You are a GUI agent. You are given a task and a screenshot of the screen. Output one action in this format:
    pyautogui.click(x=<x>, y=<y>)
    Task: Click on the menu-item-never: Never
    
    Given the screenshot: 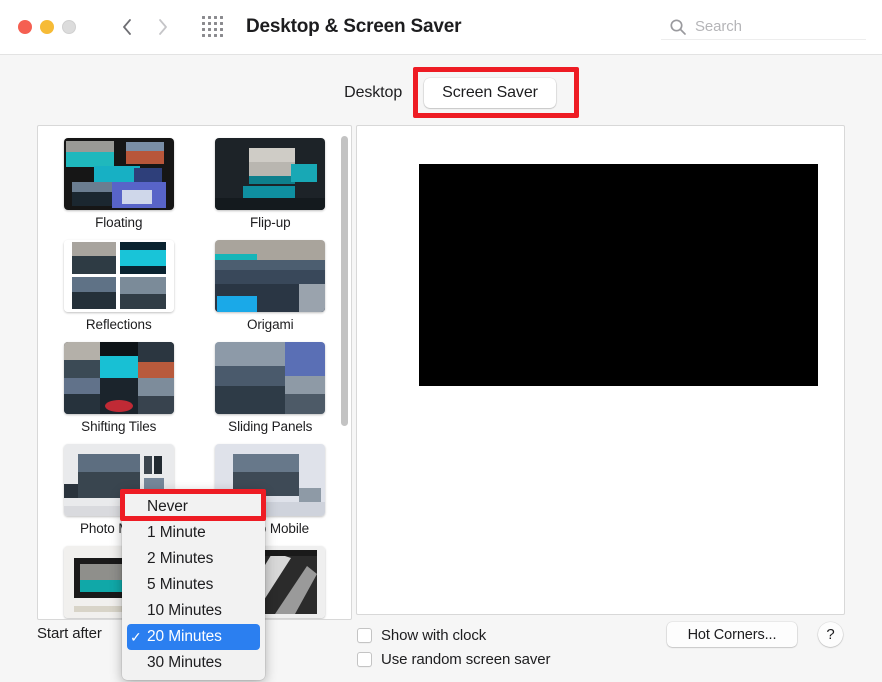 What is the action you would take?
    pyautogui.click(x=193, y=507)
    